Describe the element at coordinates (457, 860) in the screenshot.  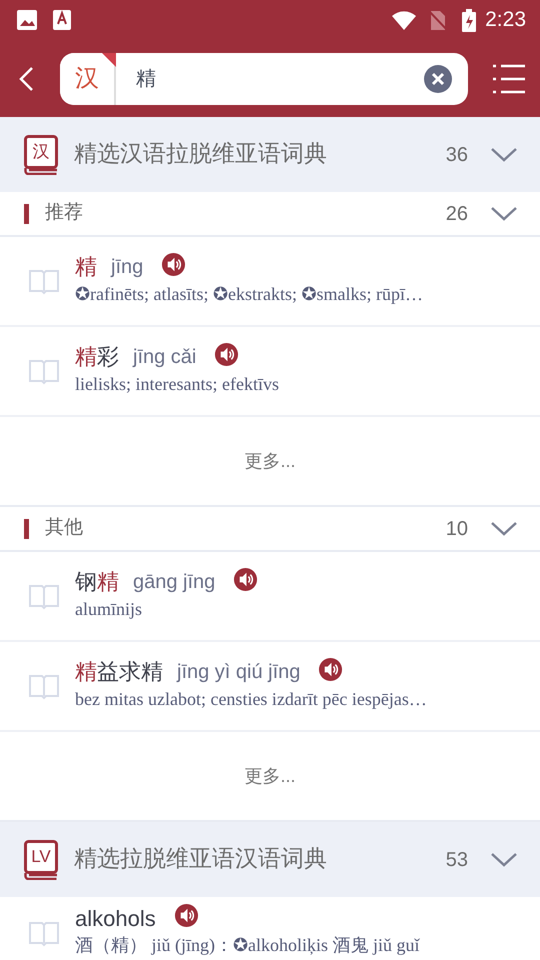
I see `result-count: 53` at that location.